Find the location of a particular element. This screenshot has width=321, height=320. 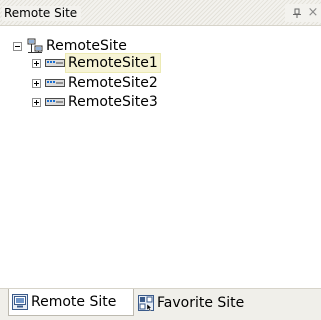

pin-icon is located at coordinates (297, 13).